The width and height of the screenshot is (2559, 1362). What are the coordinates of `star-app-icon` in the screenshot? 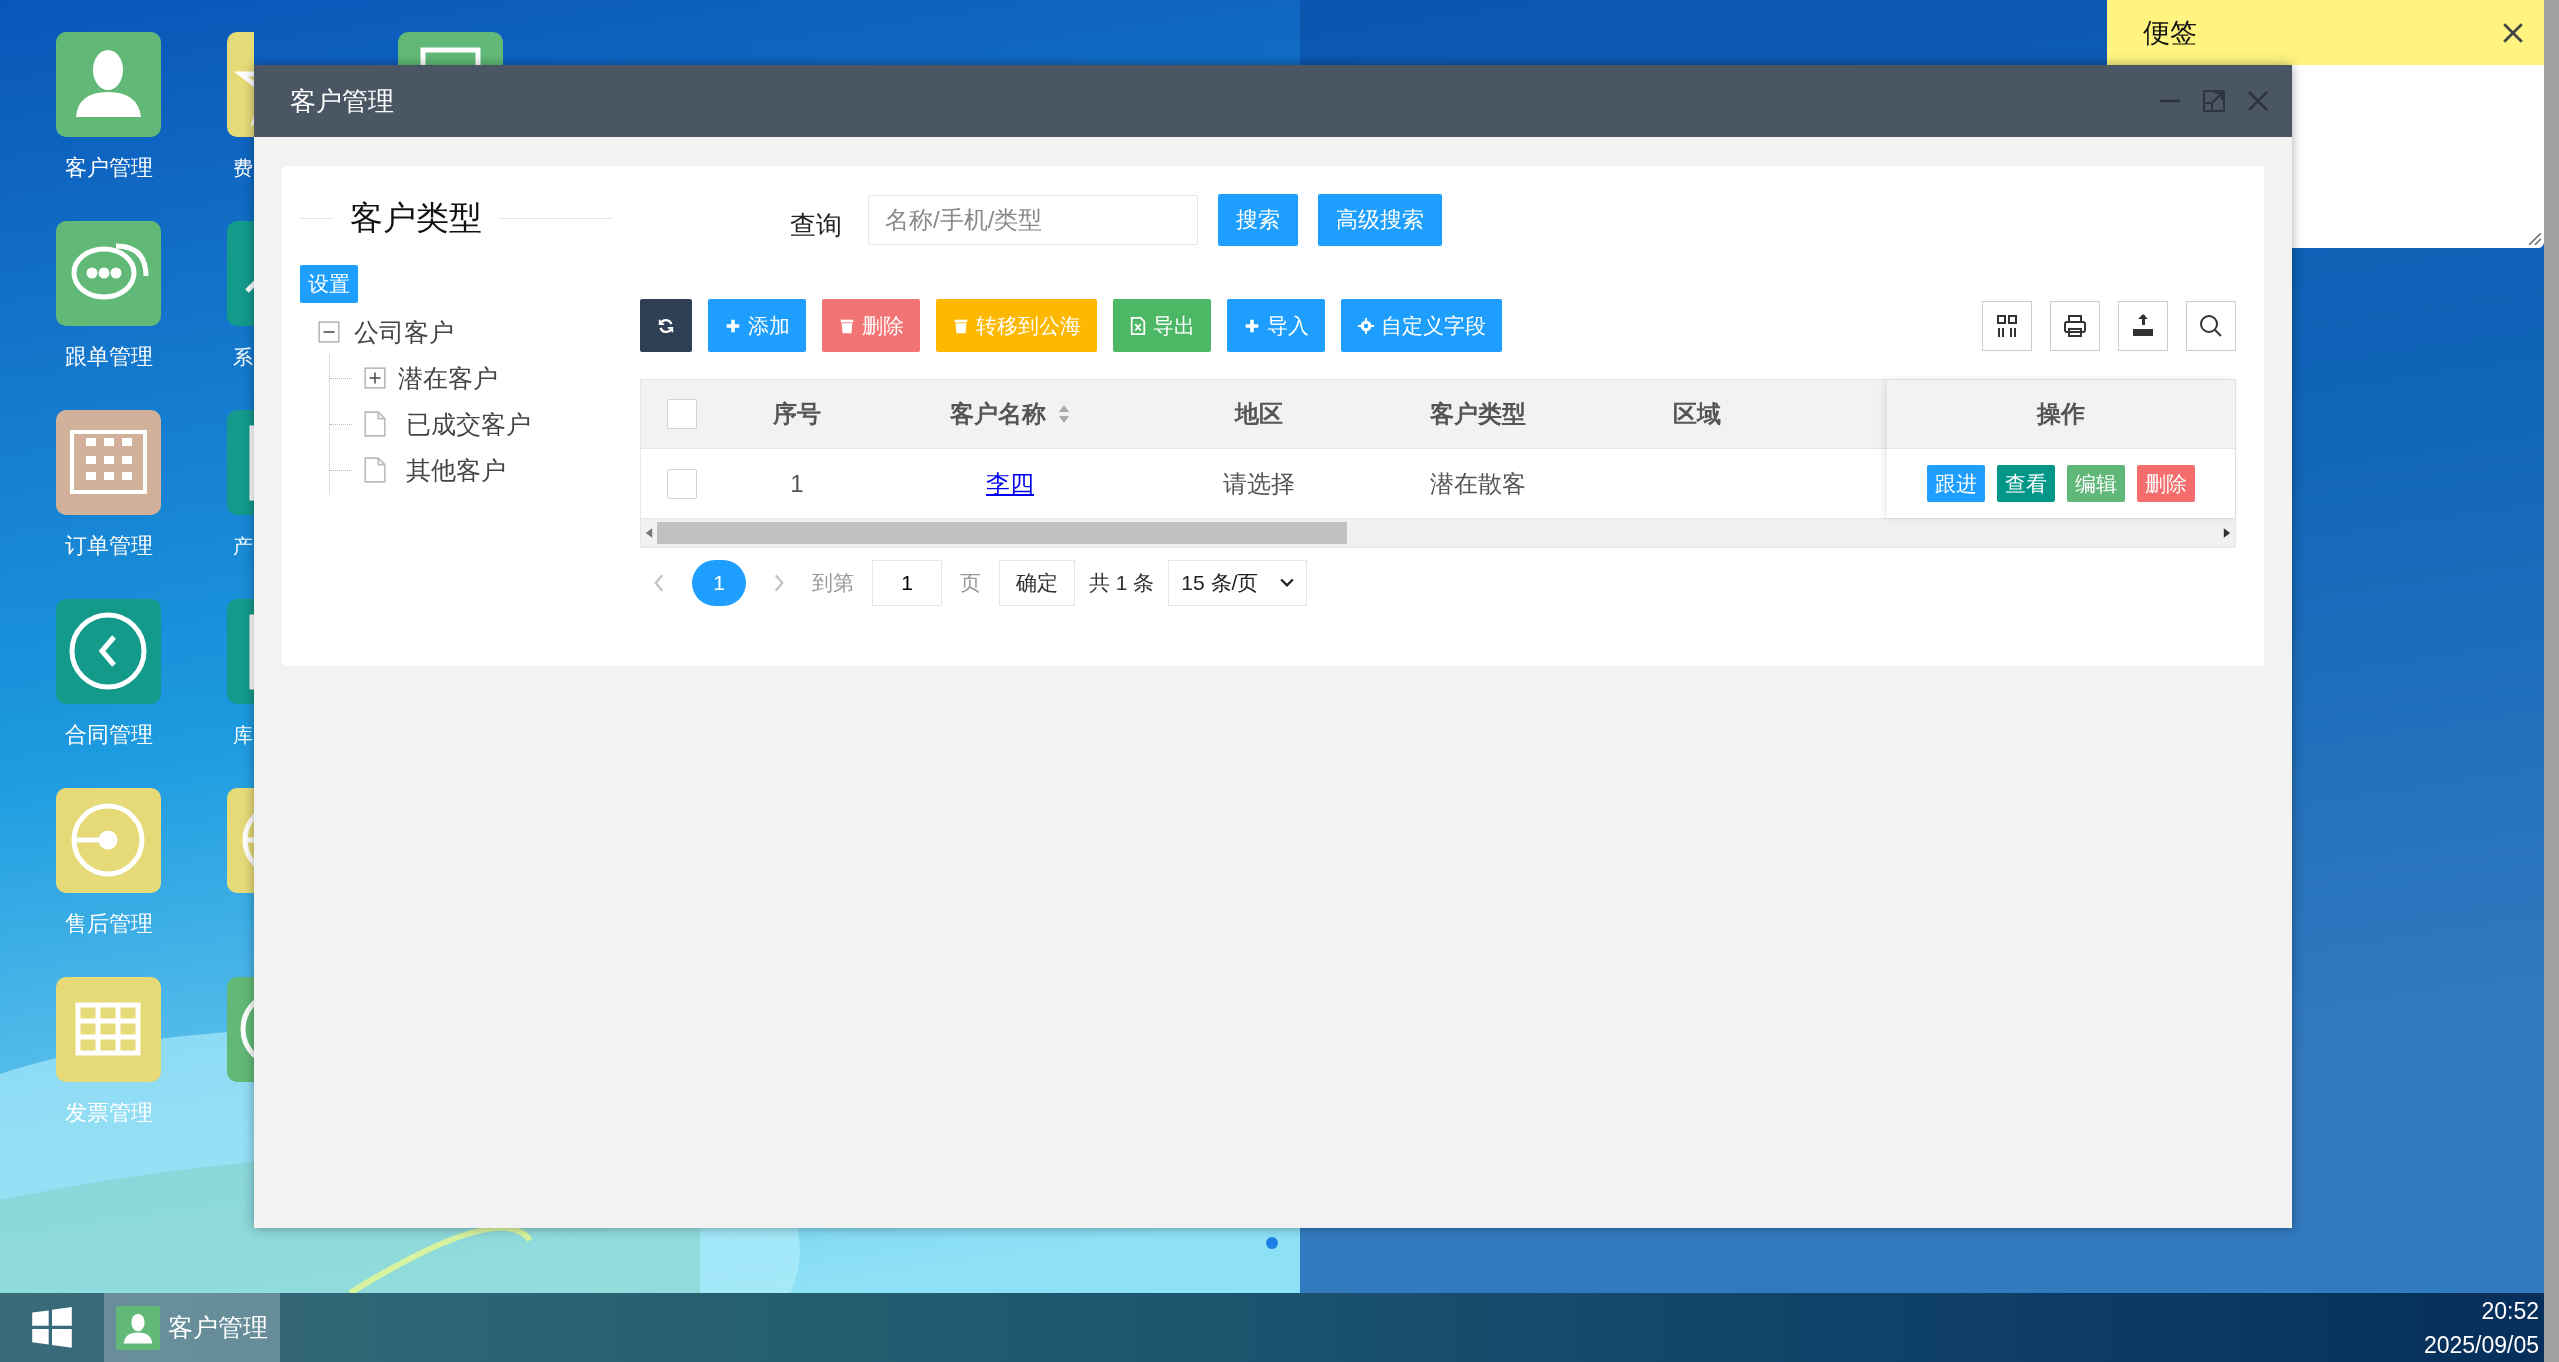 It's located at (240, 84).